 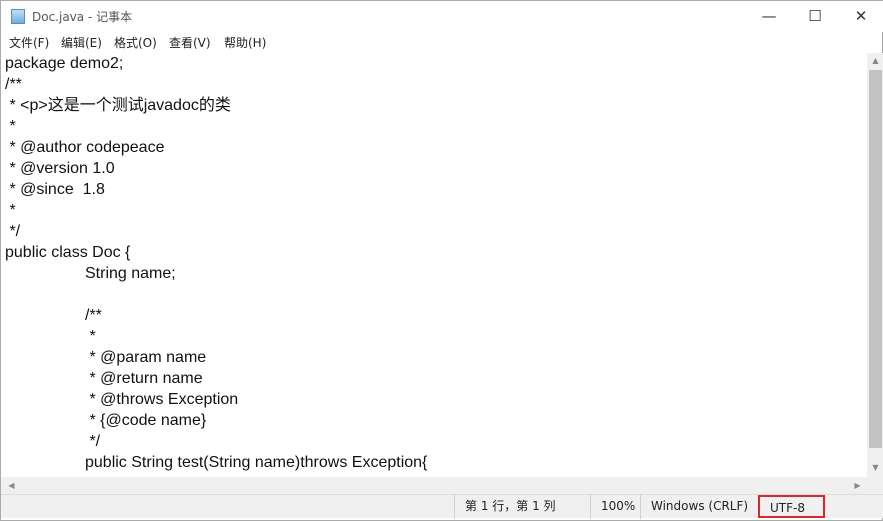 What do you see at coordinates (875, 485) in the screenshot?
I see `scrollbar-corner` at bounding box center [875, 485].